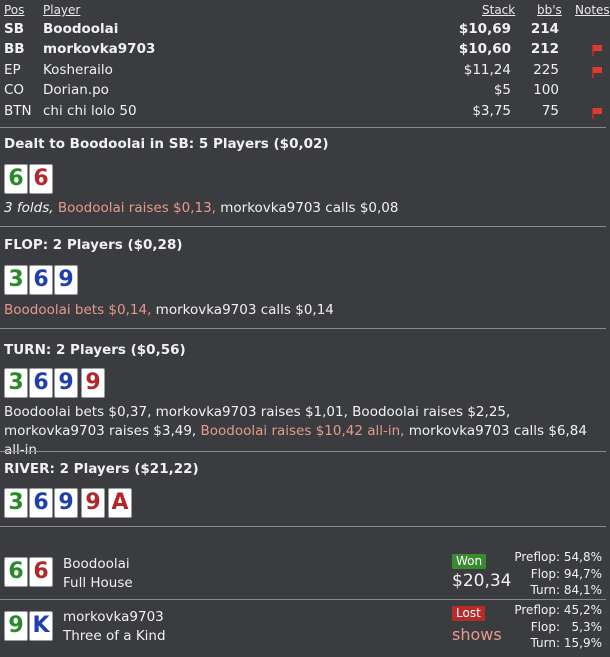 Image resolution: width=610 pixels, height=657 pixels. What do you see at coordinates (469, 561) in the screenshot?
I see `won-badge: Won` at bounding box center [469, 561].